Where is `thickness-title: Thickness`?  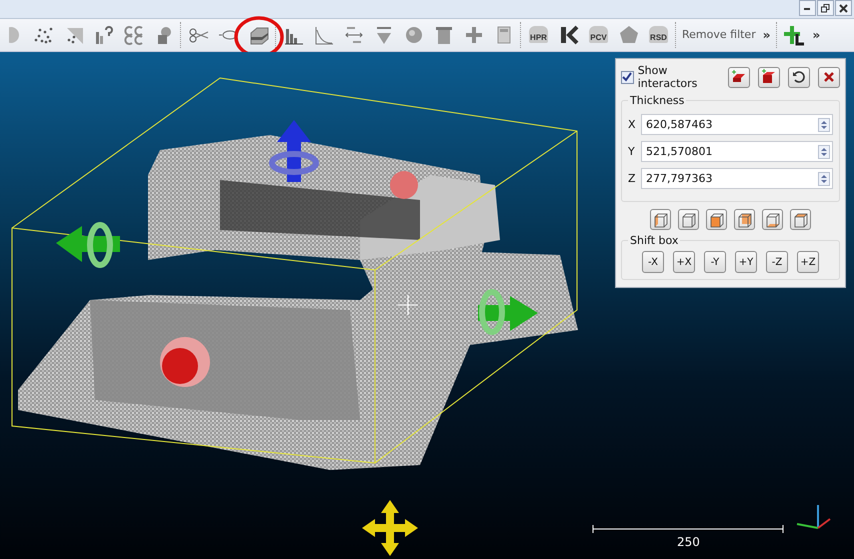
thickness-title: Thickness is located at coordinates (657, 100).